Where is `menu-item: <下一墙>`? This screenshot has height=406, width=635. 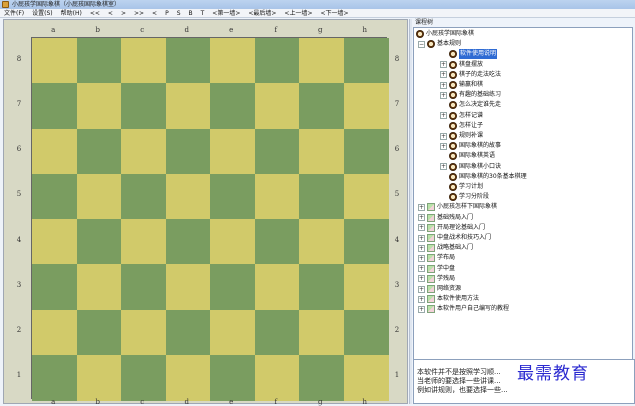 menu-item: <下一墙> is located at coordinates (334, 13).